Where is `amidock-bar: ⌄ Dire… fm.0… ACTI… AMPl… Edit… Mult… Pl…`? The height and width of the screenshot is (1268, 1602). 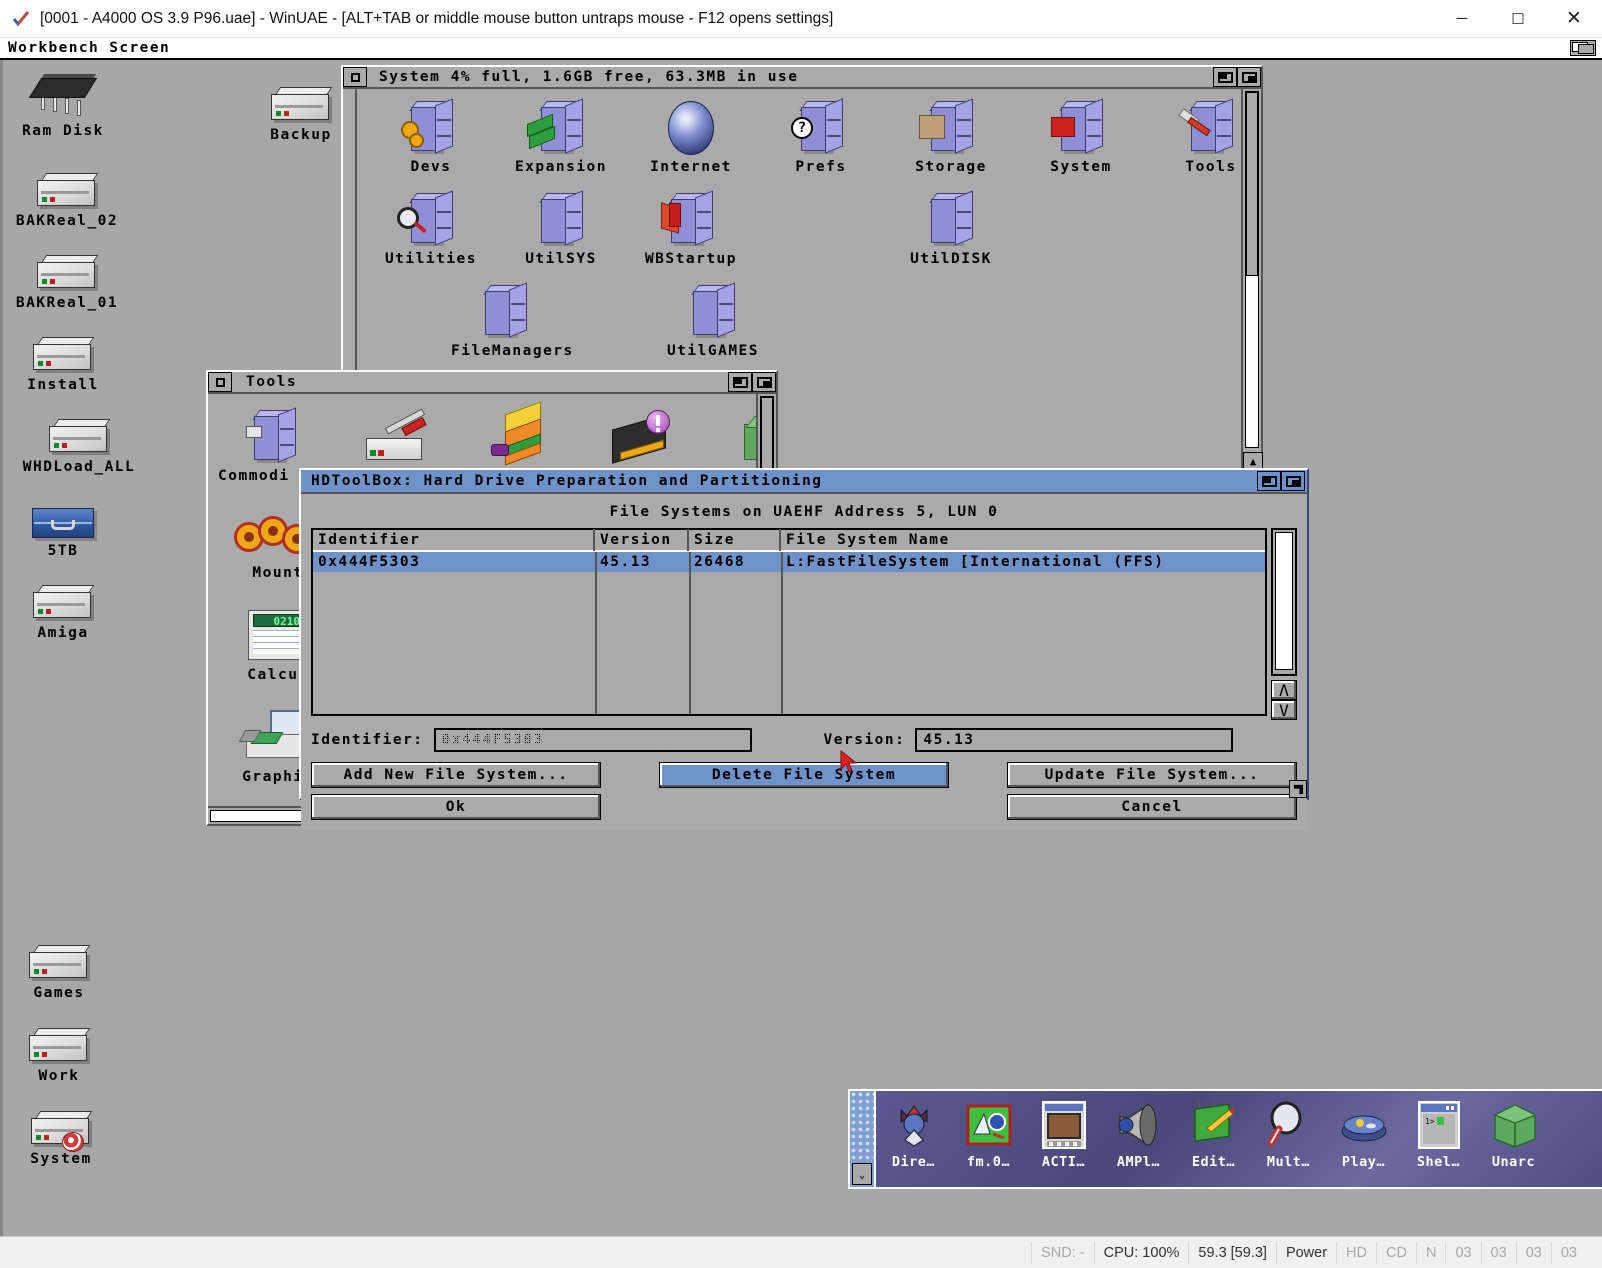 amidock-bar: ⌄ Dire… fm.0… ACTI… AMPl… Edit… Mult… Pl… is located at coordinates (1225, 1139).